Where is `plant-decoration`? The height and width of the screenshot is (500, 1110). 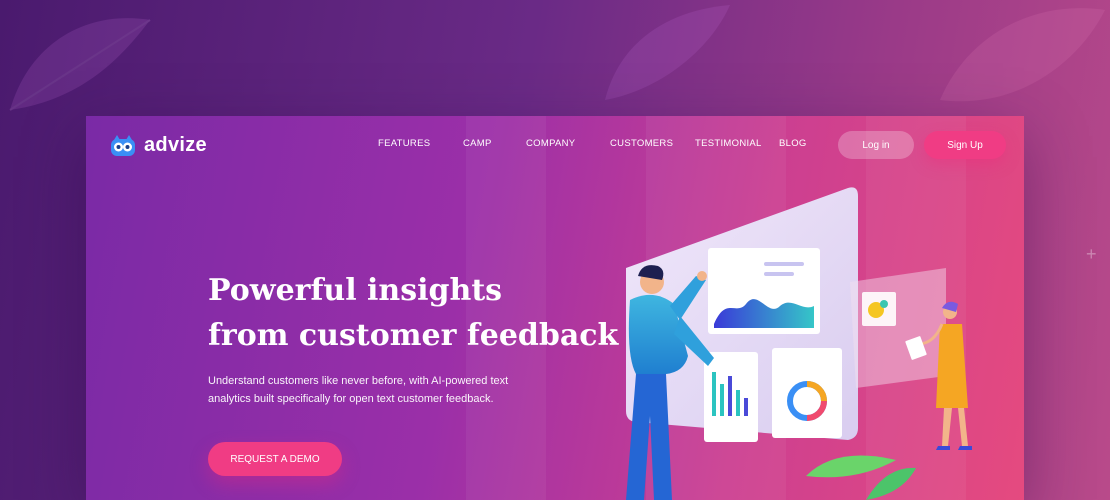
plant-decoration is located at coordinates (861, 477).